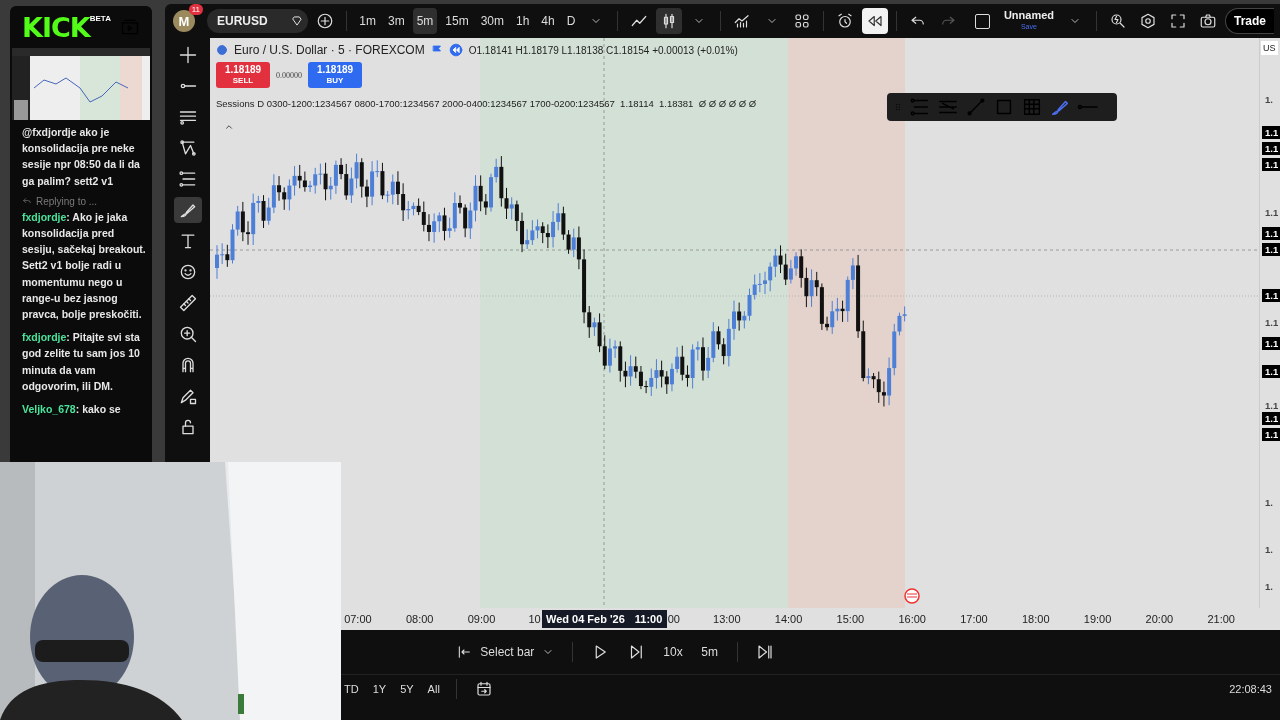  What do you see at coordinates (603, 50) in the screenshot?
I see `ohlc-values: O1.18141 H1.18179 L1.18138 C1.18154 +0.00013 (+0.01%)` at bounding box center [603, 50].